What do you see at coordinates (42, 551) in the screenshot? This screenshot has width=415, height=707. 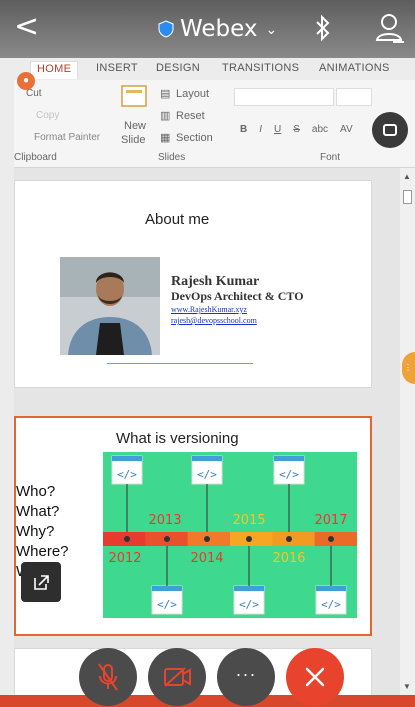 I see `question-item: Where?` at bounding box center [42, 551].